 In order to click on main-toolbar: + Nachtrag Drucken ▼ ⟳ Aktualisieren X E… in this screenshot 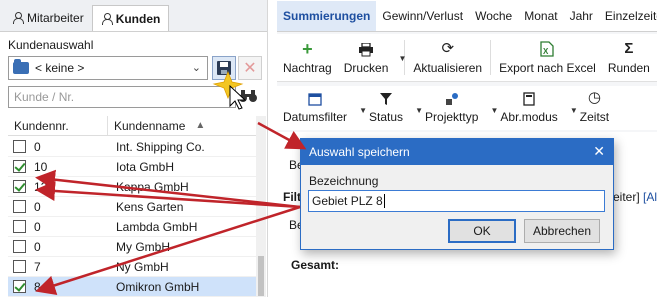, I will do `click(467, 58)`.